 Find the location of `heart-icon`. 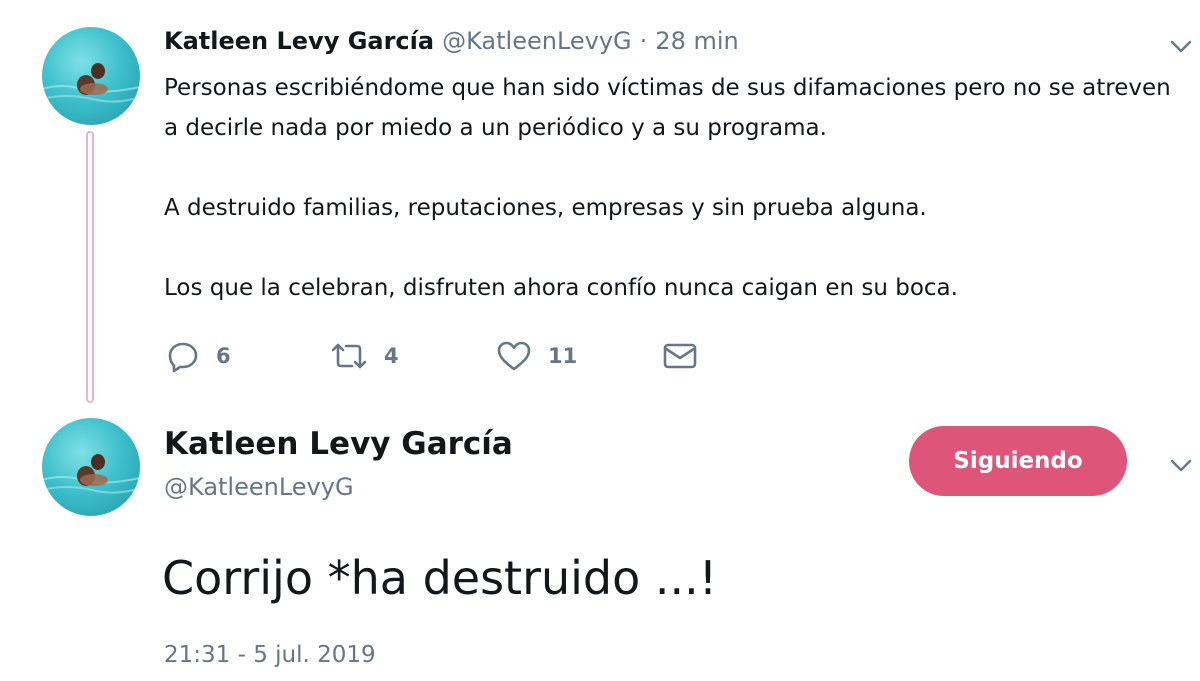

heart-icon is located at coordinates (514, 356).